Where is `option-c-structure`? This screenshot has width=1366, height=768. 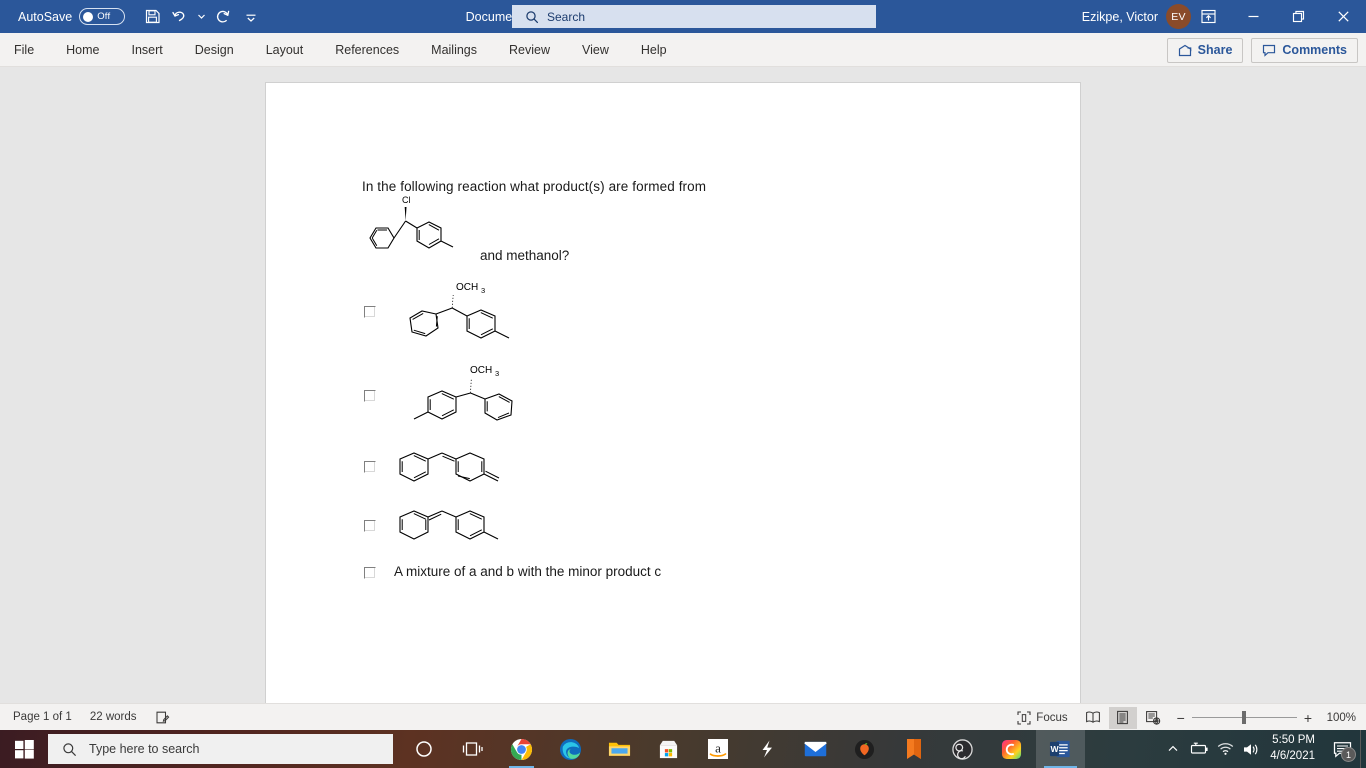 option-c-structure is located at coordinates (449, 467).